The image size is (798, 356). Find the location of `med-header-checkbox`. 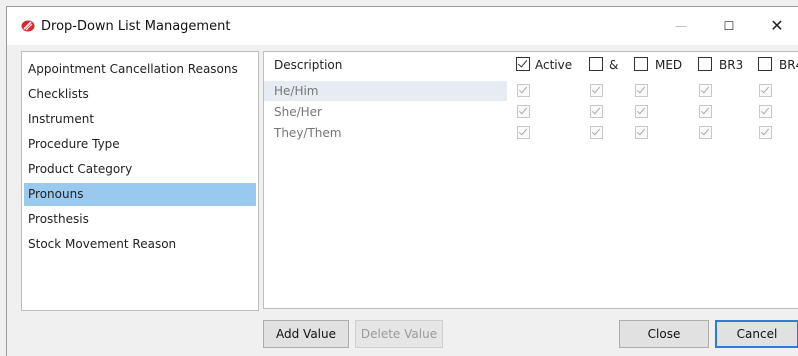

med-header-checkbox is located at coordinates (641, 64).